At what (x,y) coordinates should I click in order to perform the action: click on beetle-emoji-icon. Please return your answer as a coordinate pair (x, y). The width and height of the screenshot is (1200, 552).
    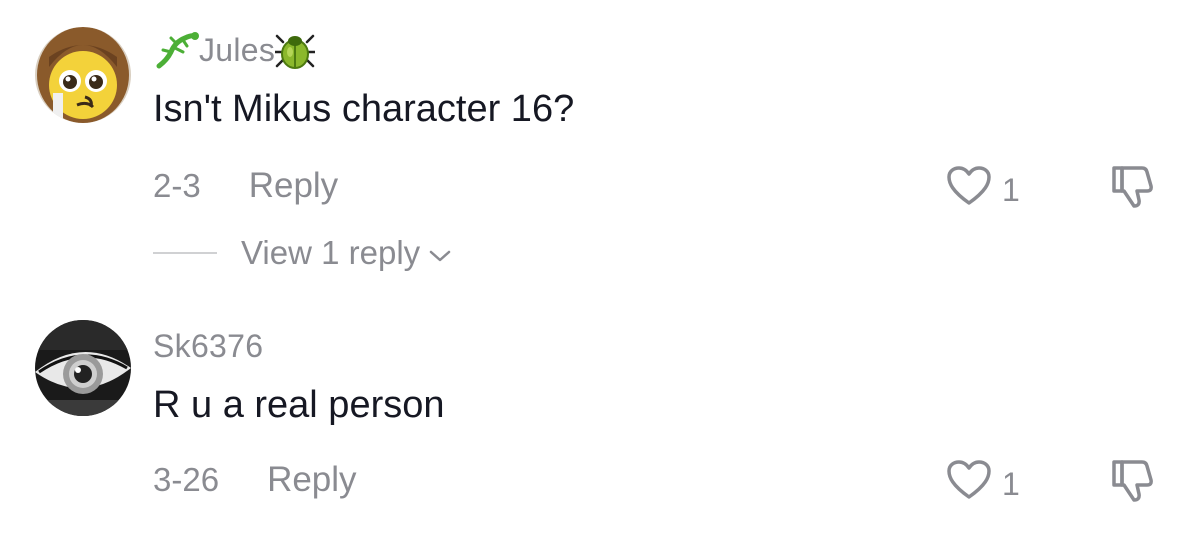
    Looking at the image, I should click on (295, 50).